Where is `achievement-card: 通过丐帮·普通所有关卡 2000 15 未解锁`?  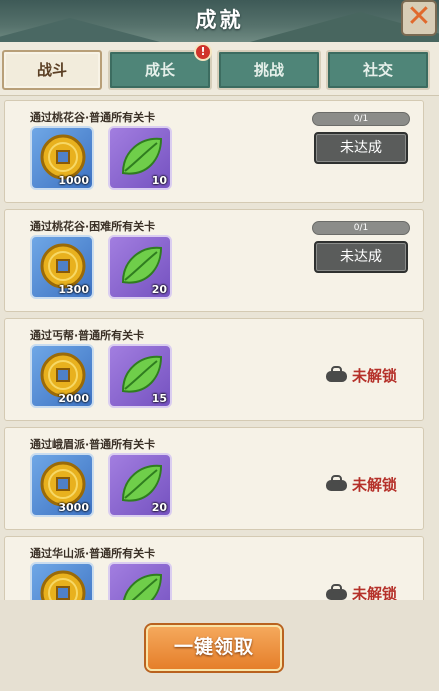 achievement-card: 通过丐帮·普通所有关卡 2000 15 未解锁 is located at coordinates (214, 369).